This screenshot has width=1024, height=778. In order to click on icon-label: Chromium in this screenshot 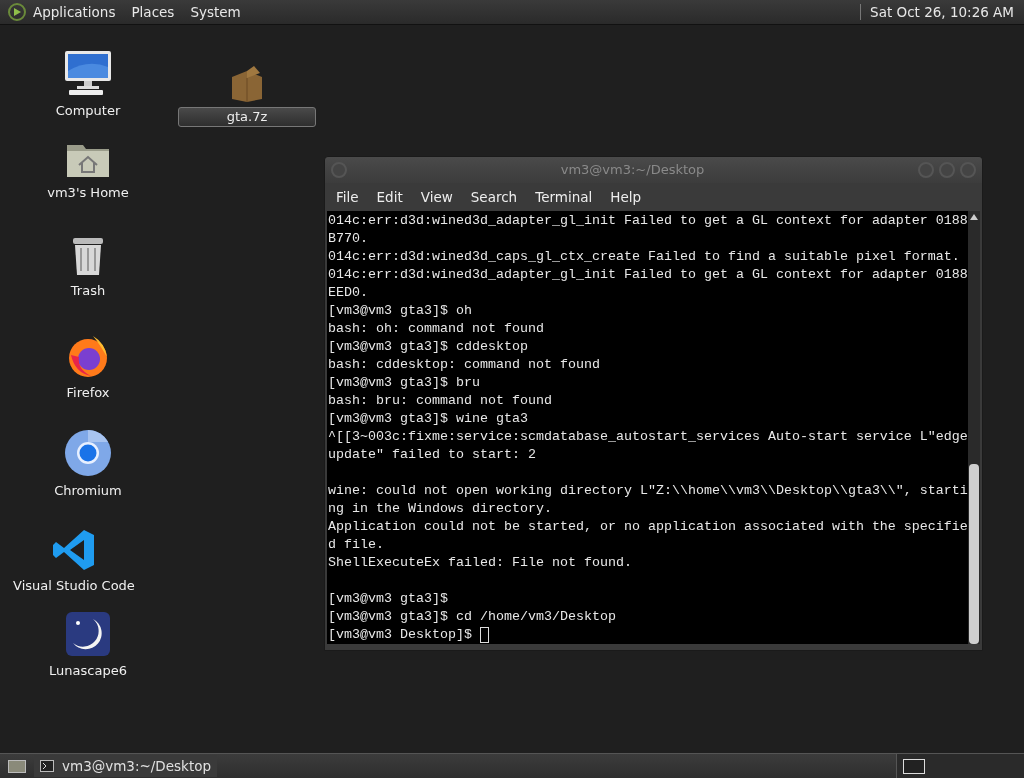, I will do `click(88, 491)`.